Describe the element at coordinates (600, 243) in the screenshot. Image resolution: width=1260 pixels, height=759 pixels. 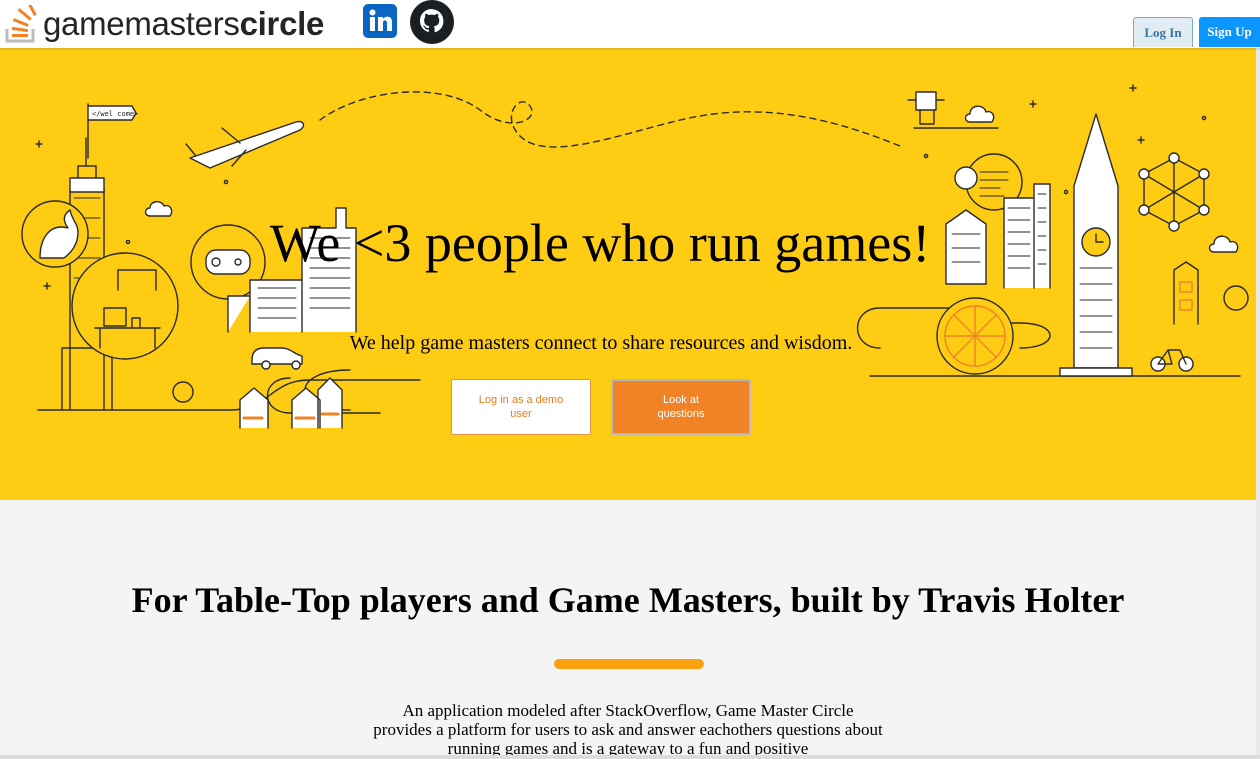
I see `hero-title: We <3 people who run games!` at that location.